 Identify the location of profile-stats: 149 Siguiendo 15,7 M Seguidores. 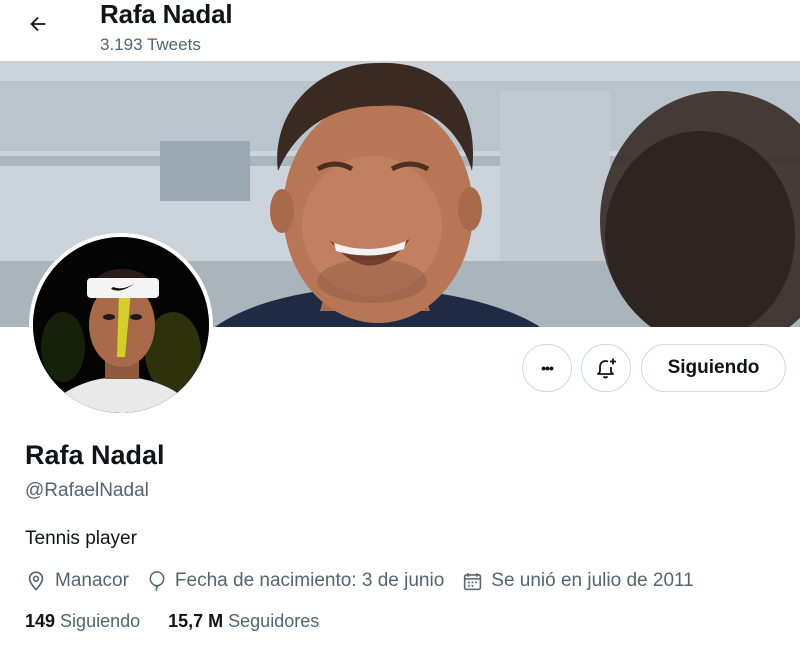
(186, 621).